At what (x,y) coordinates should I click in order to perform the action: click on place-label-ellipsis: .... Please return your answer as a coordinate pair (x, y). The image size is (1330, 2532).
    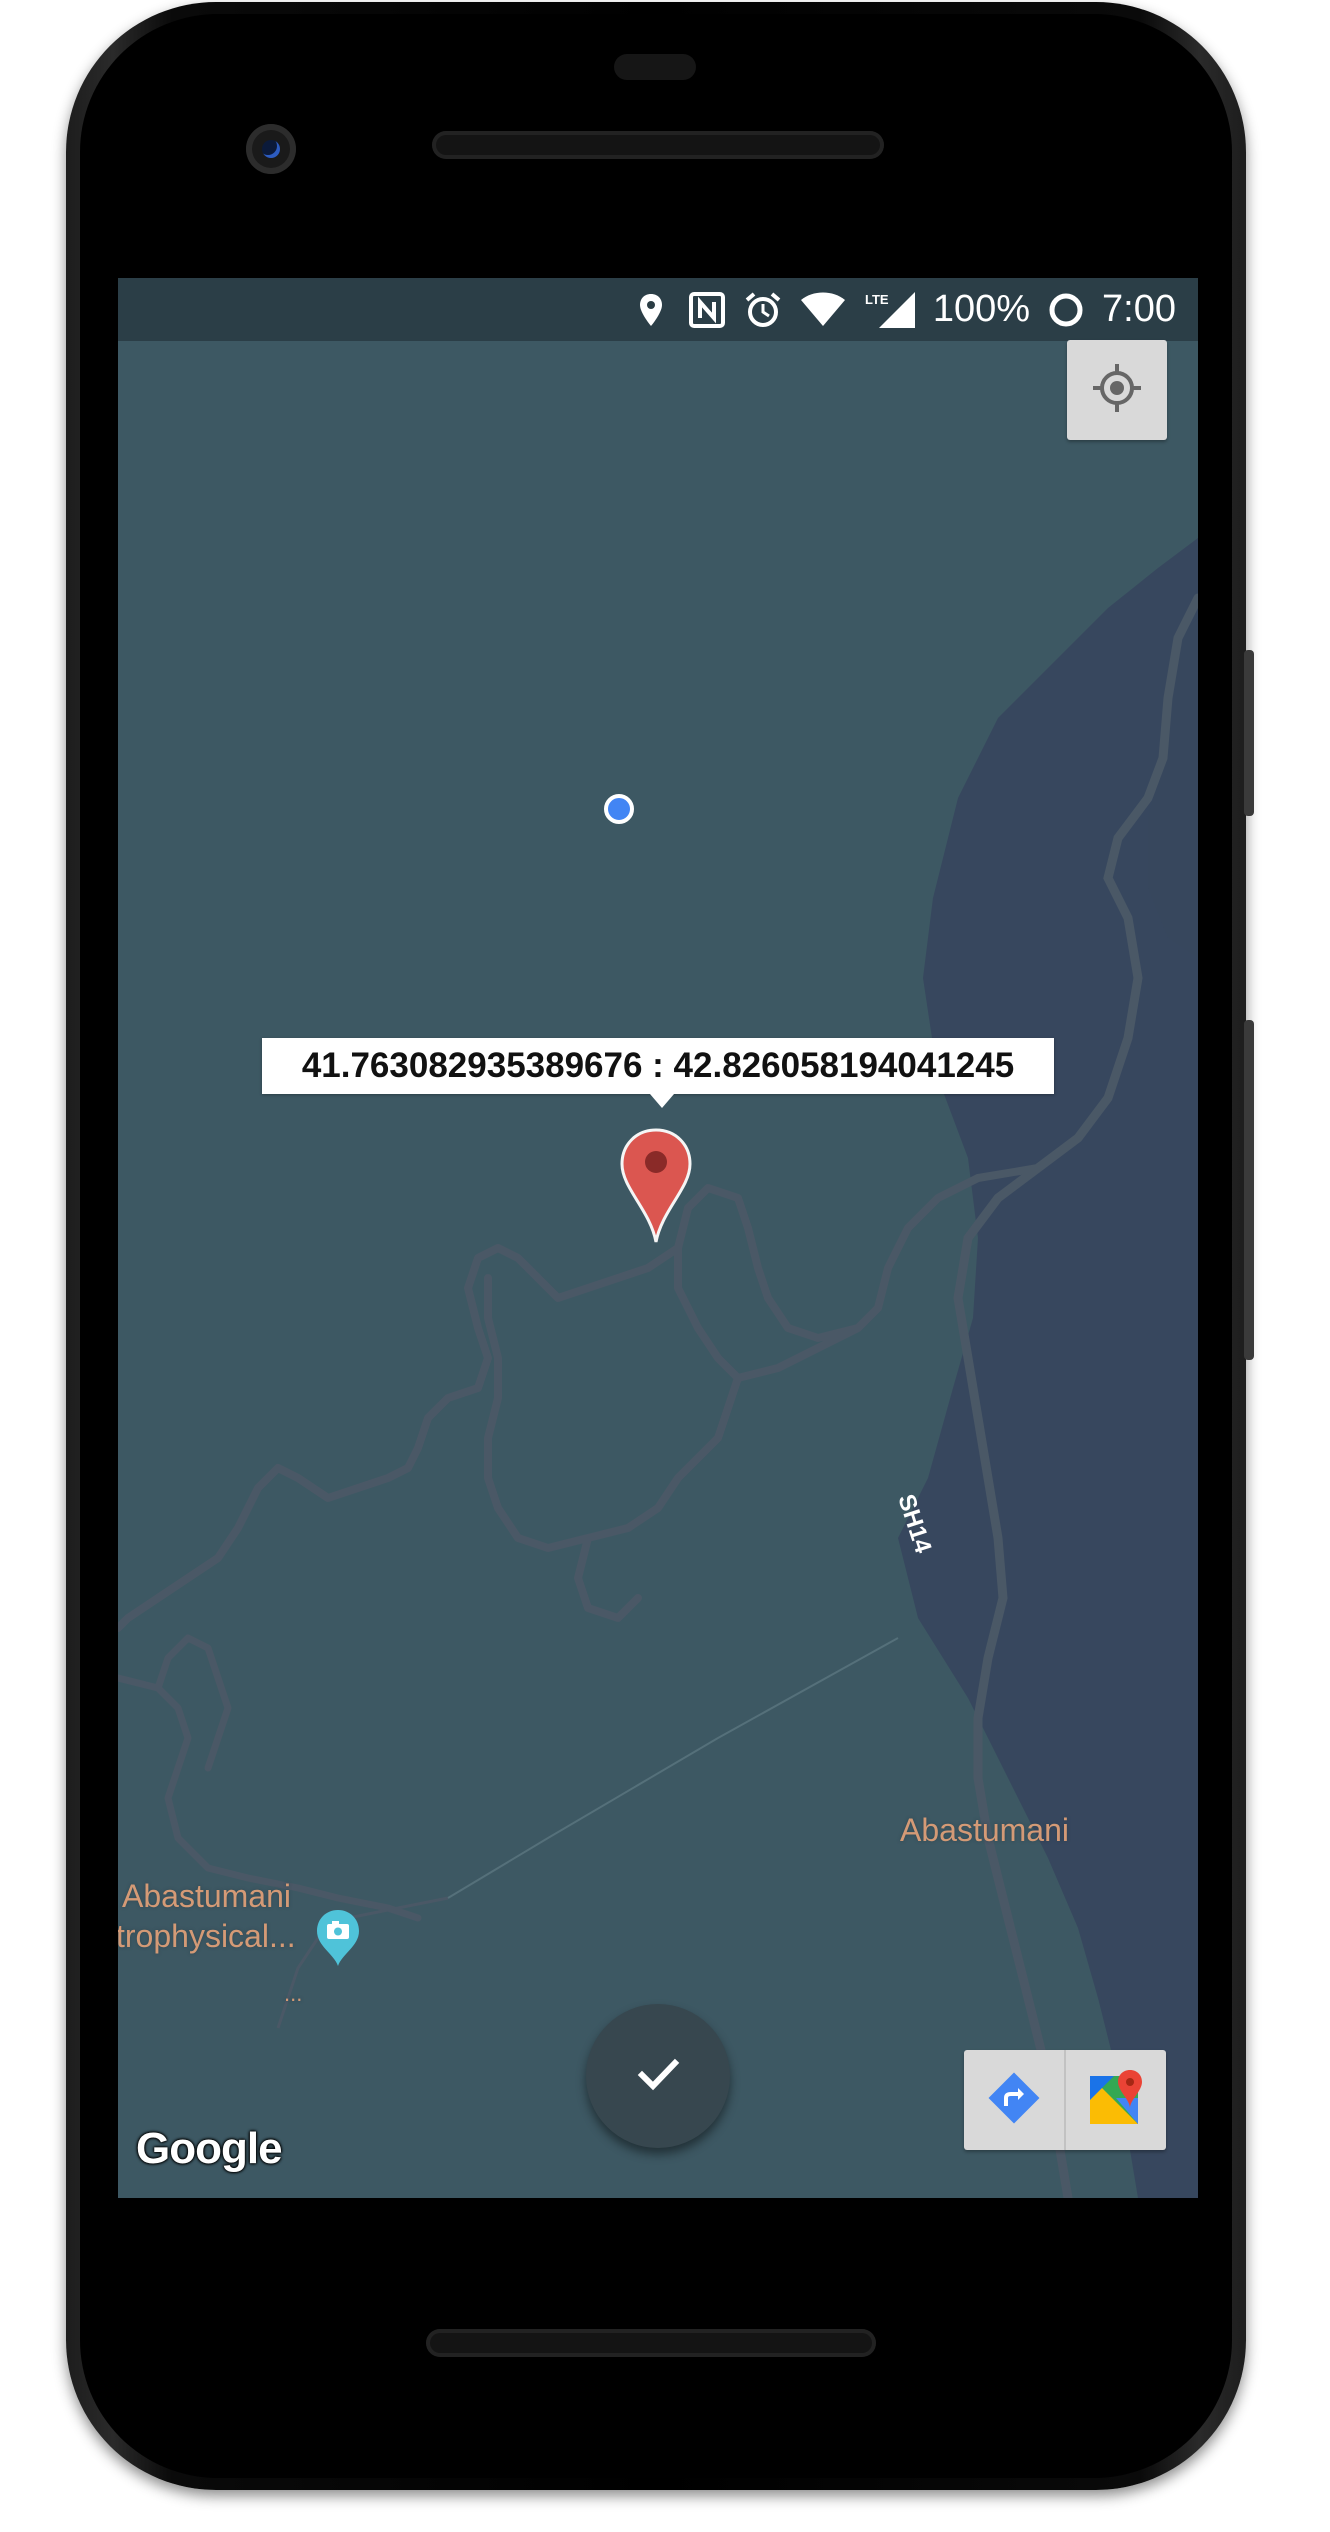
    Looking at the image, I should click on (293, 1993).